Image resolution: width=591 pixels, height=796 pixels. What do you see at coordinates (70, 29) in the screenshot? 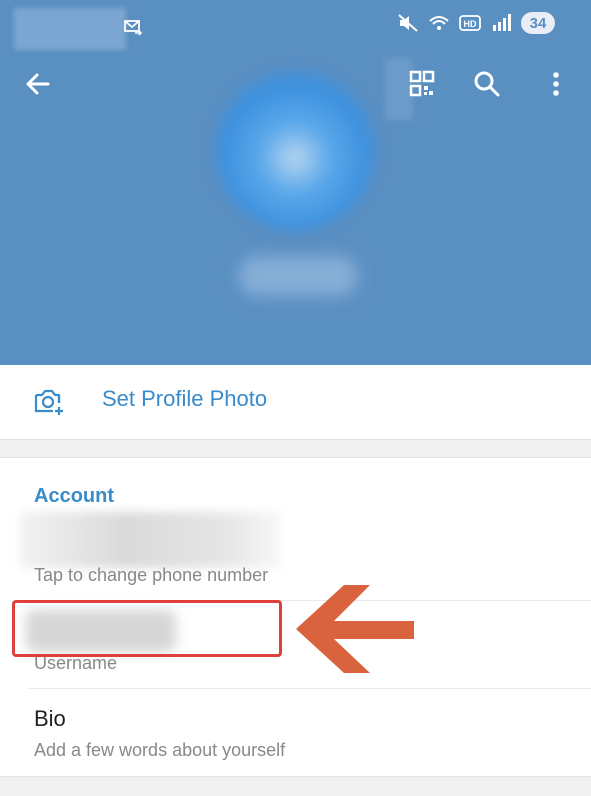
I see `status-bar-time-blurred` at bounding box center [70, 29].